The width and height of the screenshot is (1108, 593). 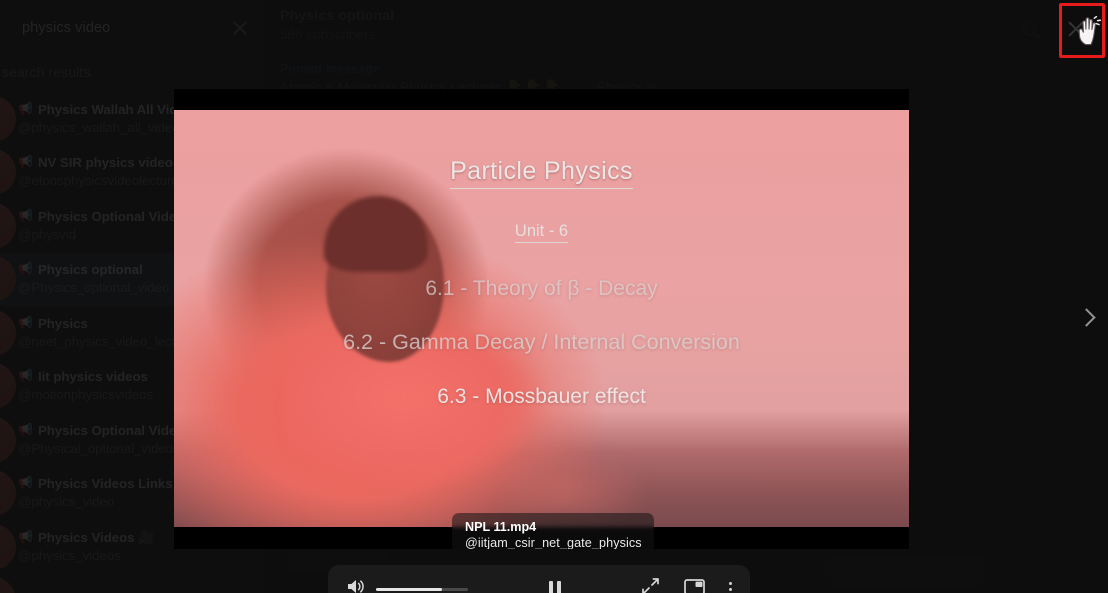 I want to click on next-media-button, so click(x=1086, y=317).